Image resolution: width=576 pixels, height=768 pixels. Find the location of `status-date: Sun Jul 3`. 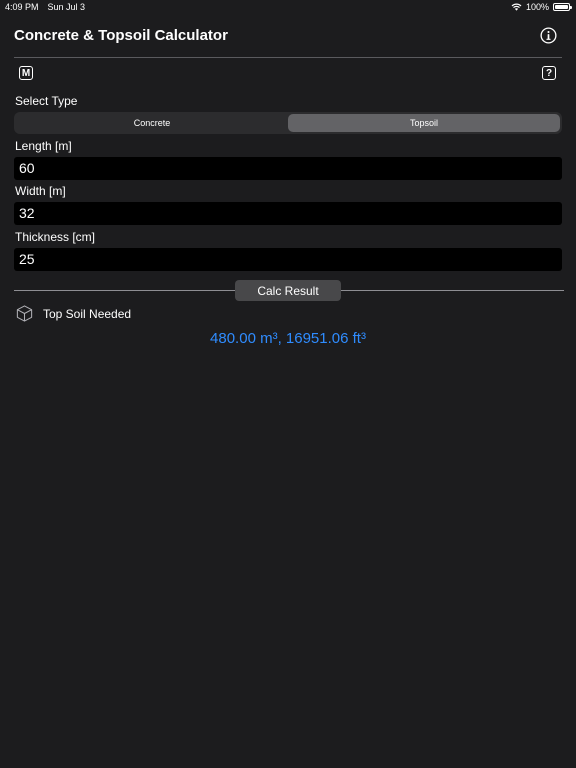

status-date: Sun Jul 3 is located at coordinates (66, 7).